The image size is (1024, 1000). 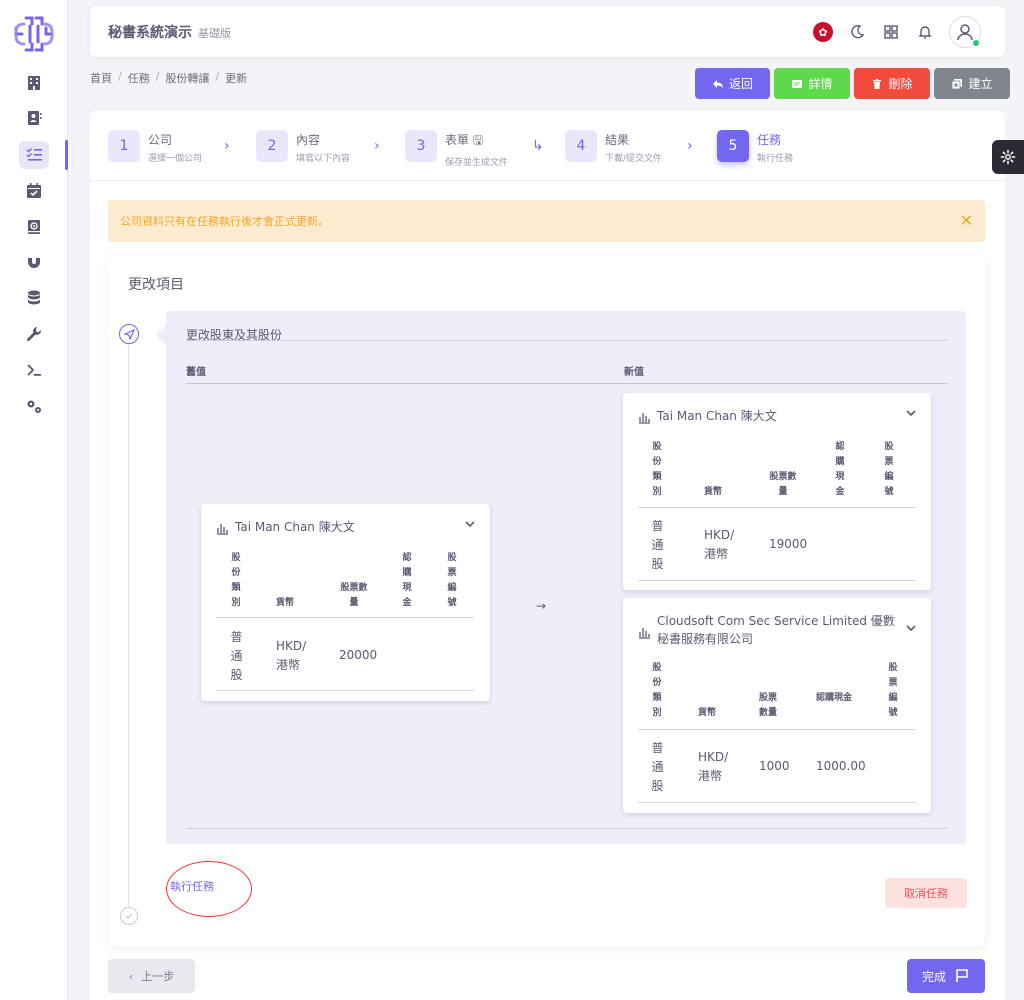 What do you see at coordinates (613, 147) in the screenshot?
I see `step-result: 4 結果 下載/提交文件` at bounding box center [613, 147].